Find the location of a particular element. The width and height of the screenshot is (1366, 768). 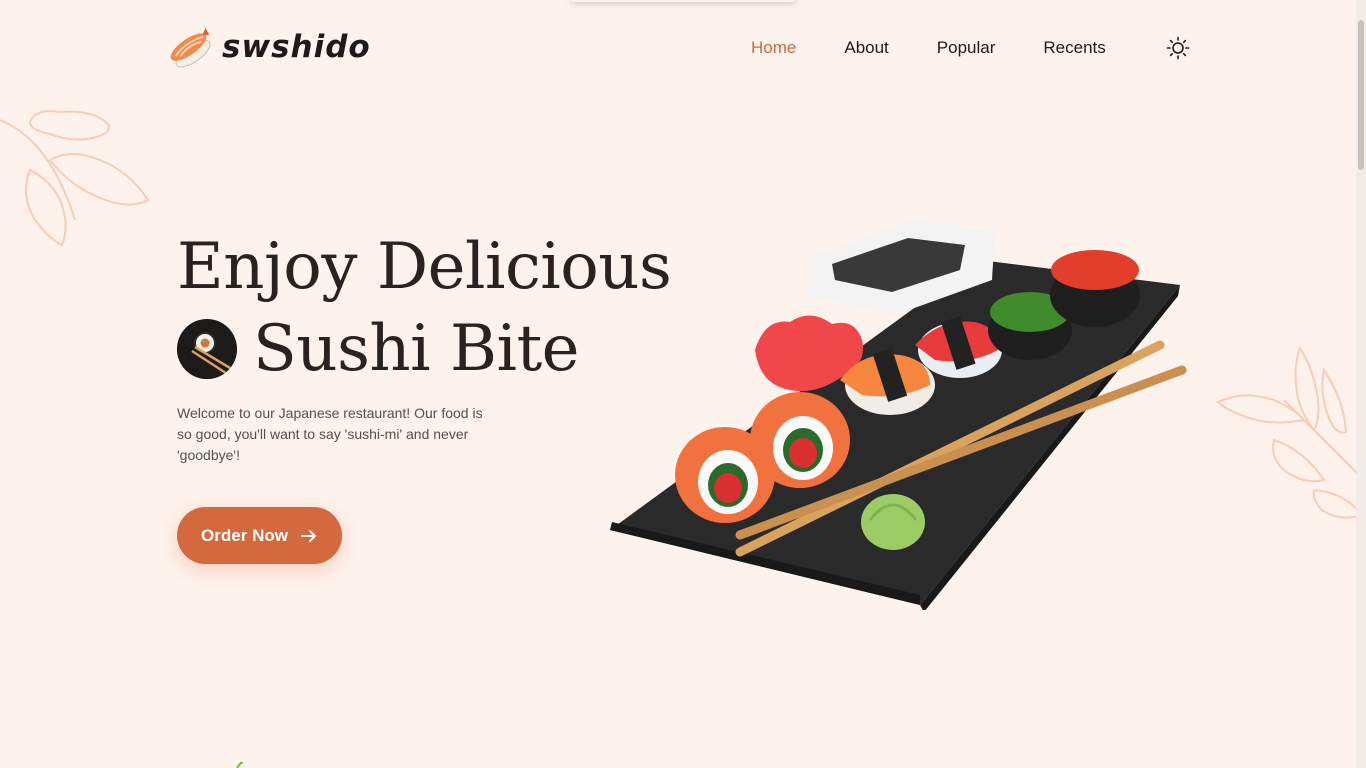

hero-title-line2-row: Sushi Bite is located at coordinates (424, 349).